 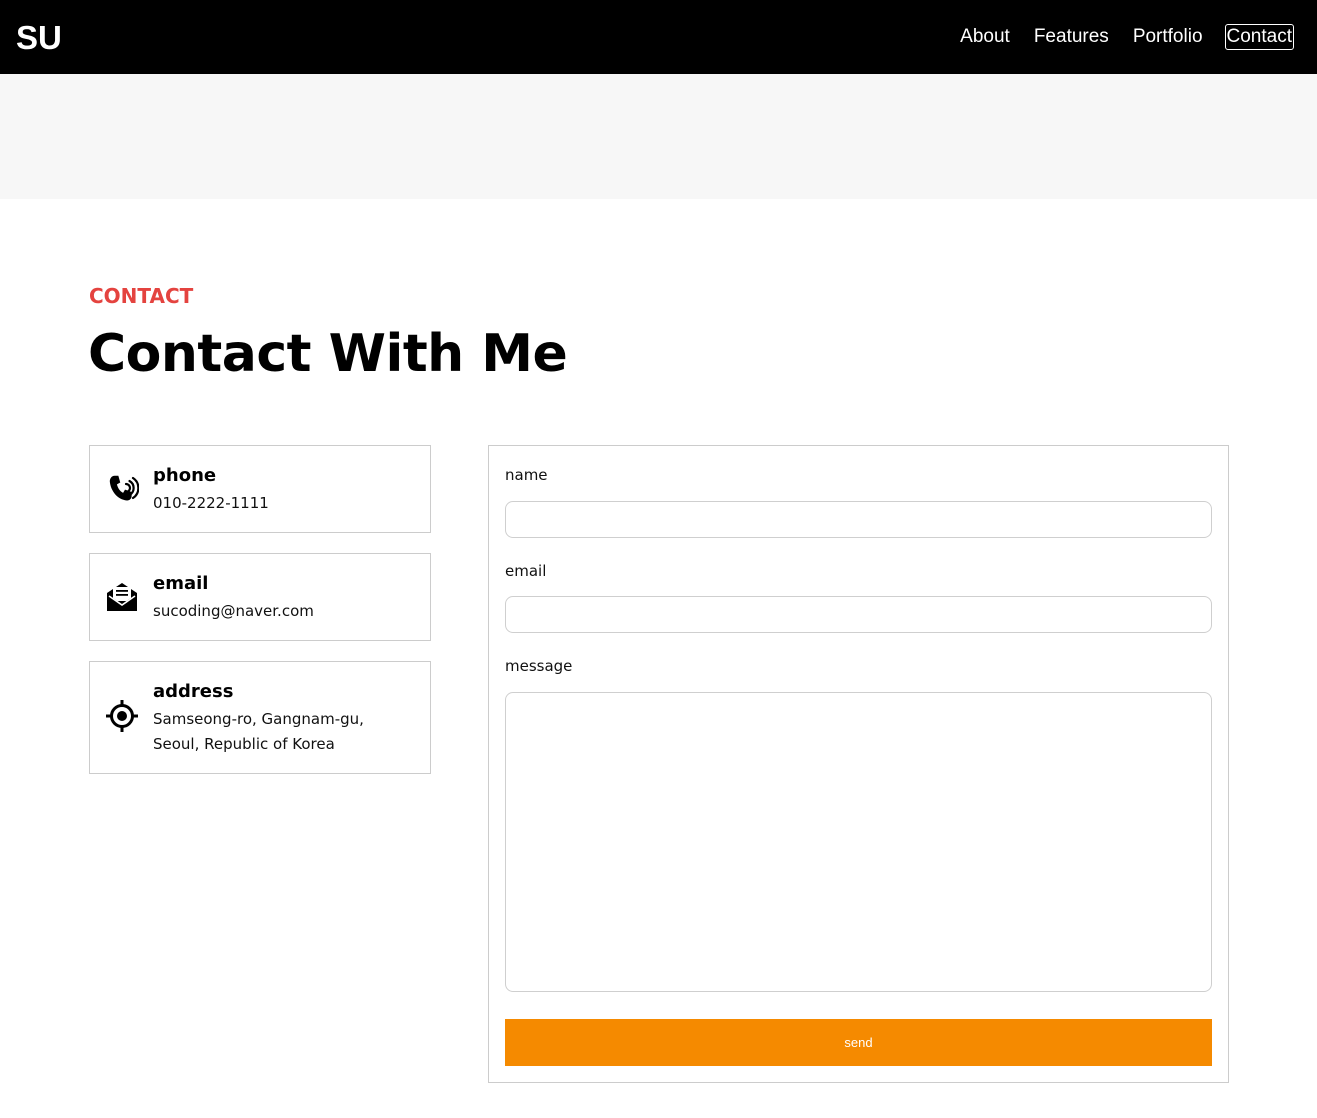 I want to click on hero-banner, so click(x=658, y=136).